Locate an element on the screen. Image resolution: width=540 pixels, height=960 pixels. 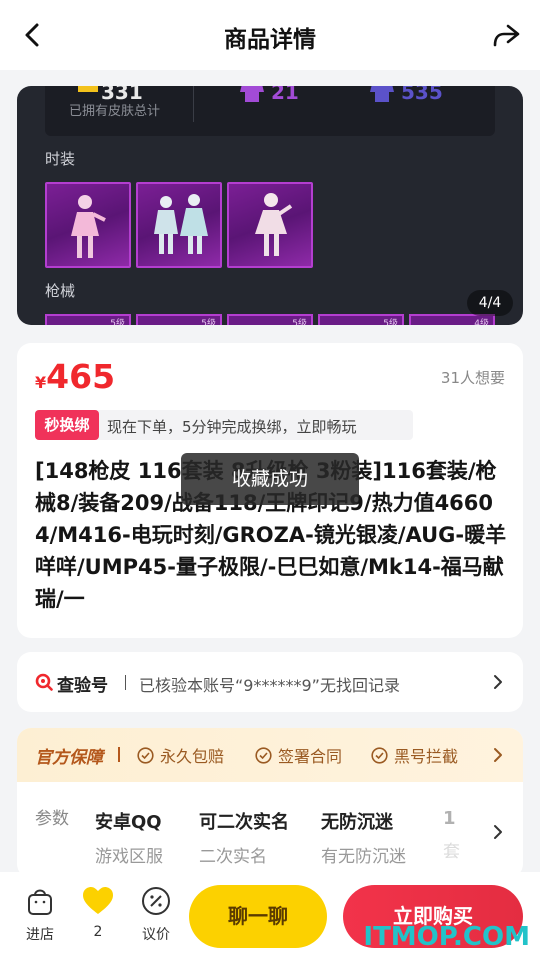
shop-bag-icon is located at coordinates (40, 902).